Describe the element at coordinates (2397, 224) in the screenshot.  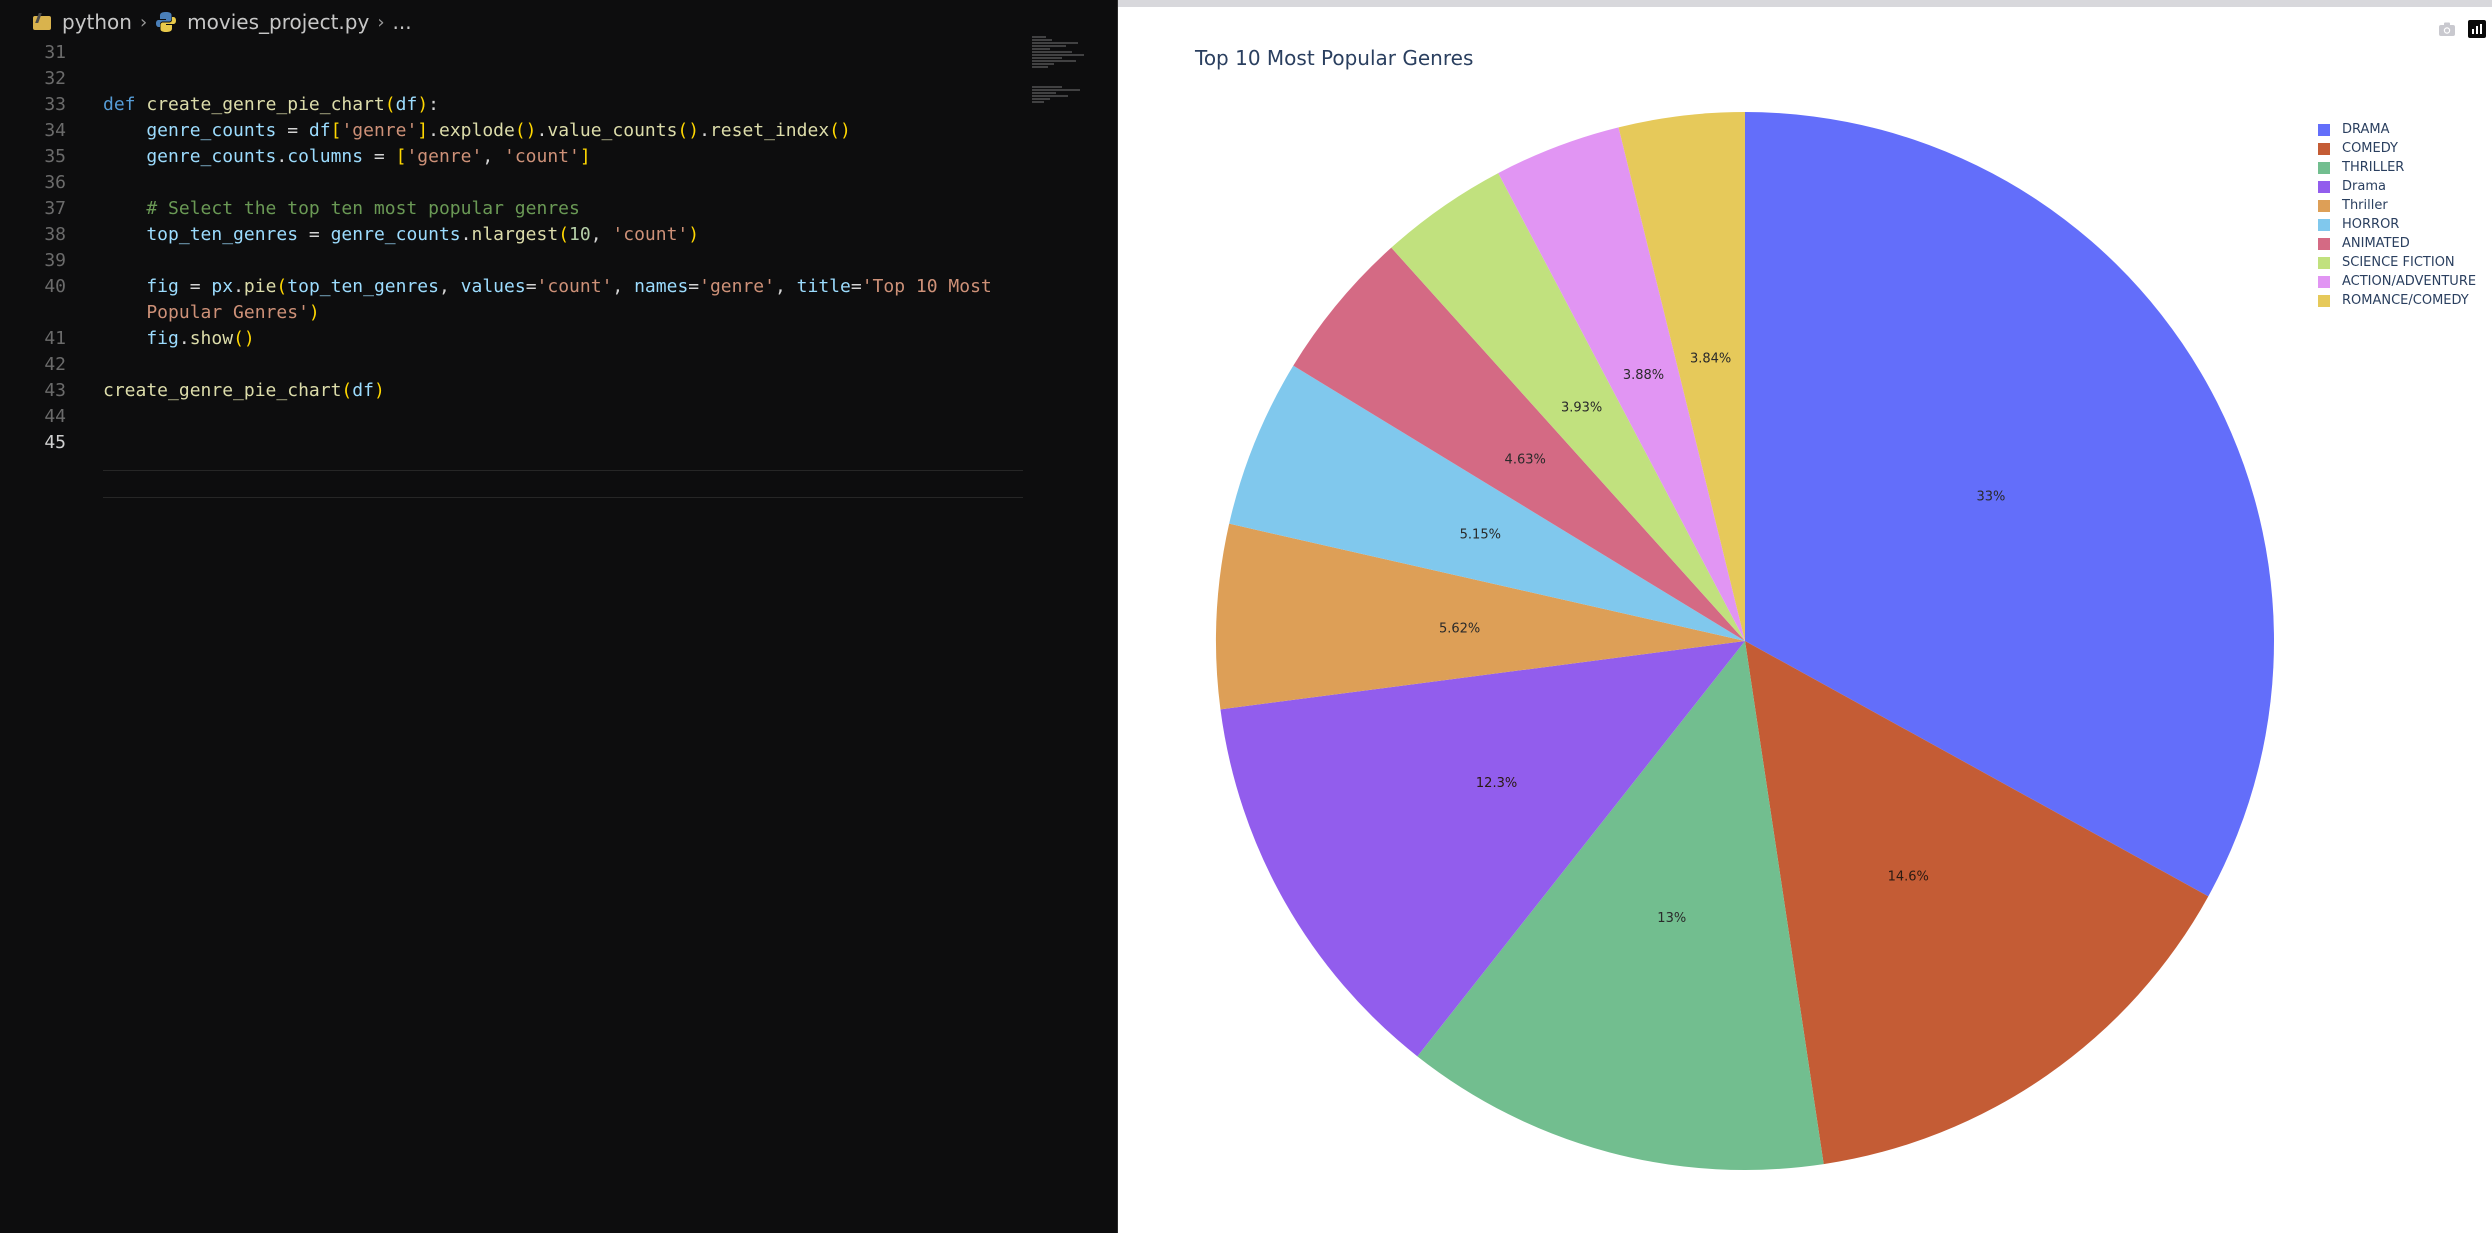
I see `legend-item: HORROR` at that location.